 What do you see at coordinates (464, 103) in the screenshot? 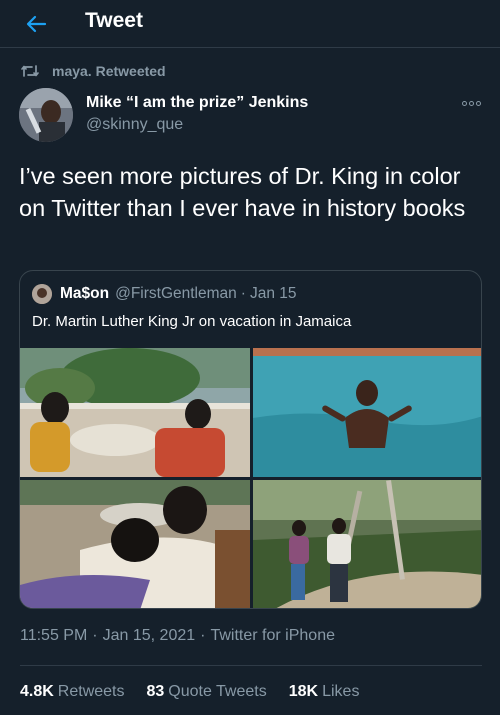
I see `more-icon` at bounding box center [464, 103].